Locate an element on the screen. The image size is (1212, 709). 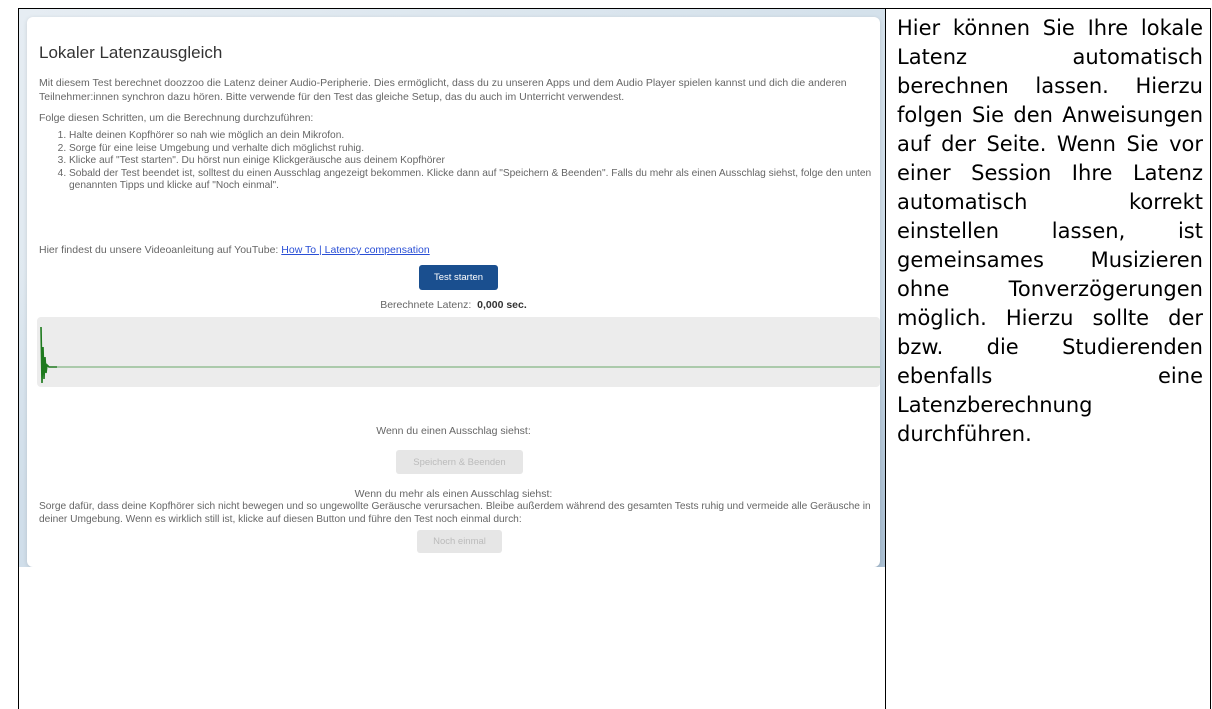
waveform-display is located at coordinates (458, 352).